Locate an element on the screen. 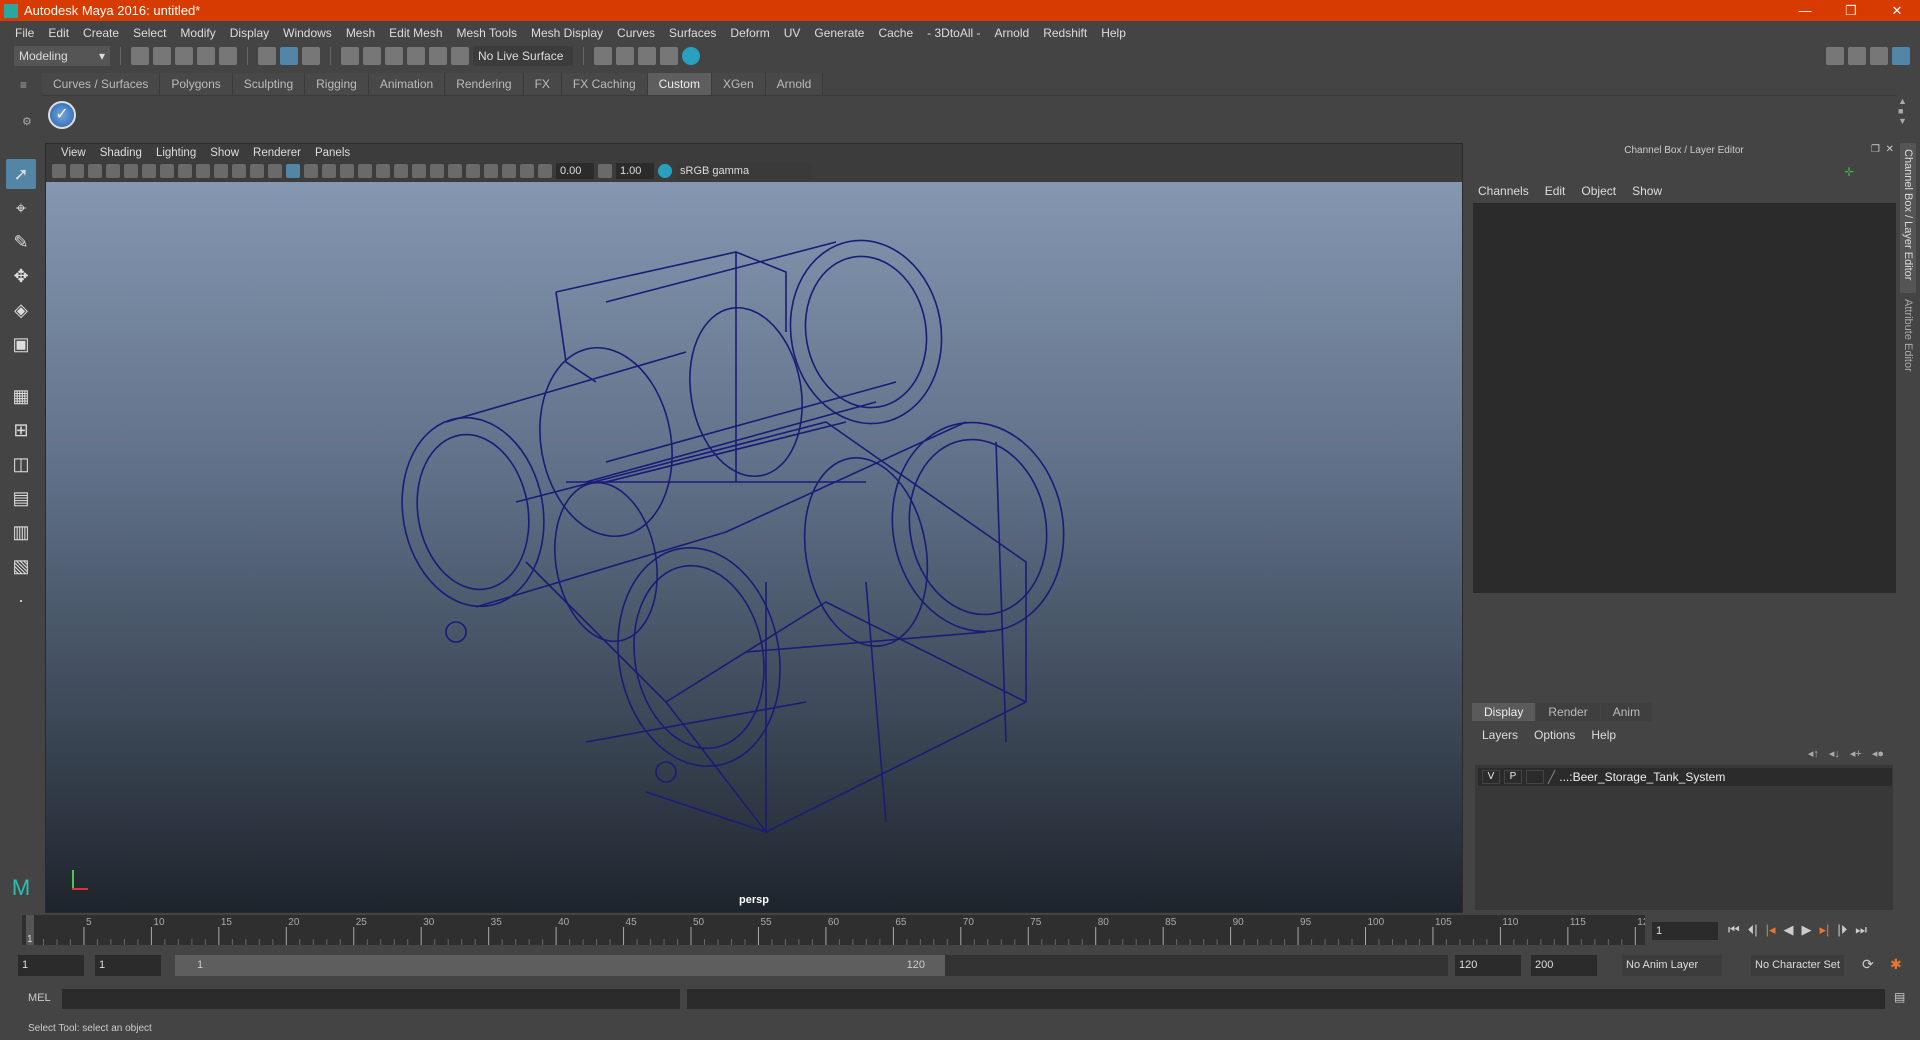  lasso-tool-icon: ⌖ is located at coordinates (21, 208).